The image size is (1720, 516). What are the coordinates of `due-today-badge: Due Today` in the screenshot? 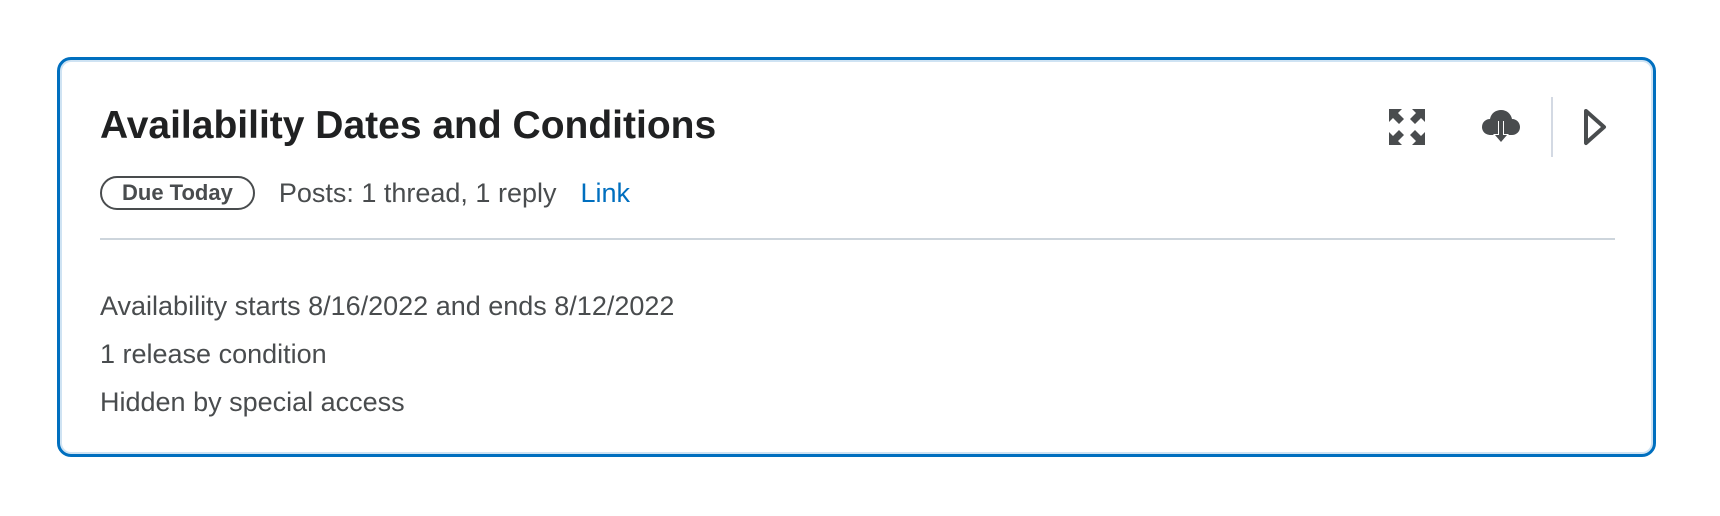 It's located at (177, 193).